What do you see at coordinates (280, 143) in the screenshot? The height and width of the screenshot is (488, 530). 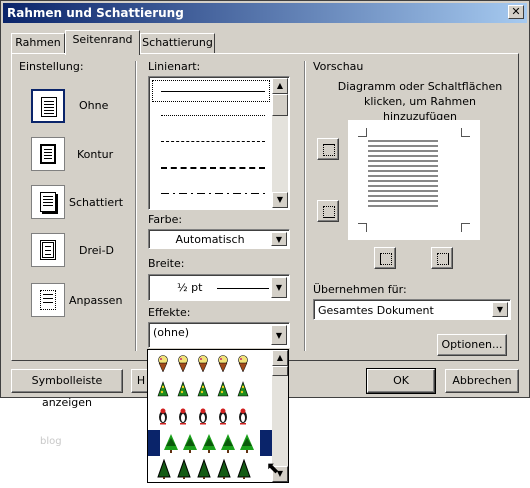 I see `linienart-scrollbar: ▲ ▼` at bounding box center [280, 143].